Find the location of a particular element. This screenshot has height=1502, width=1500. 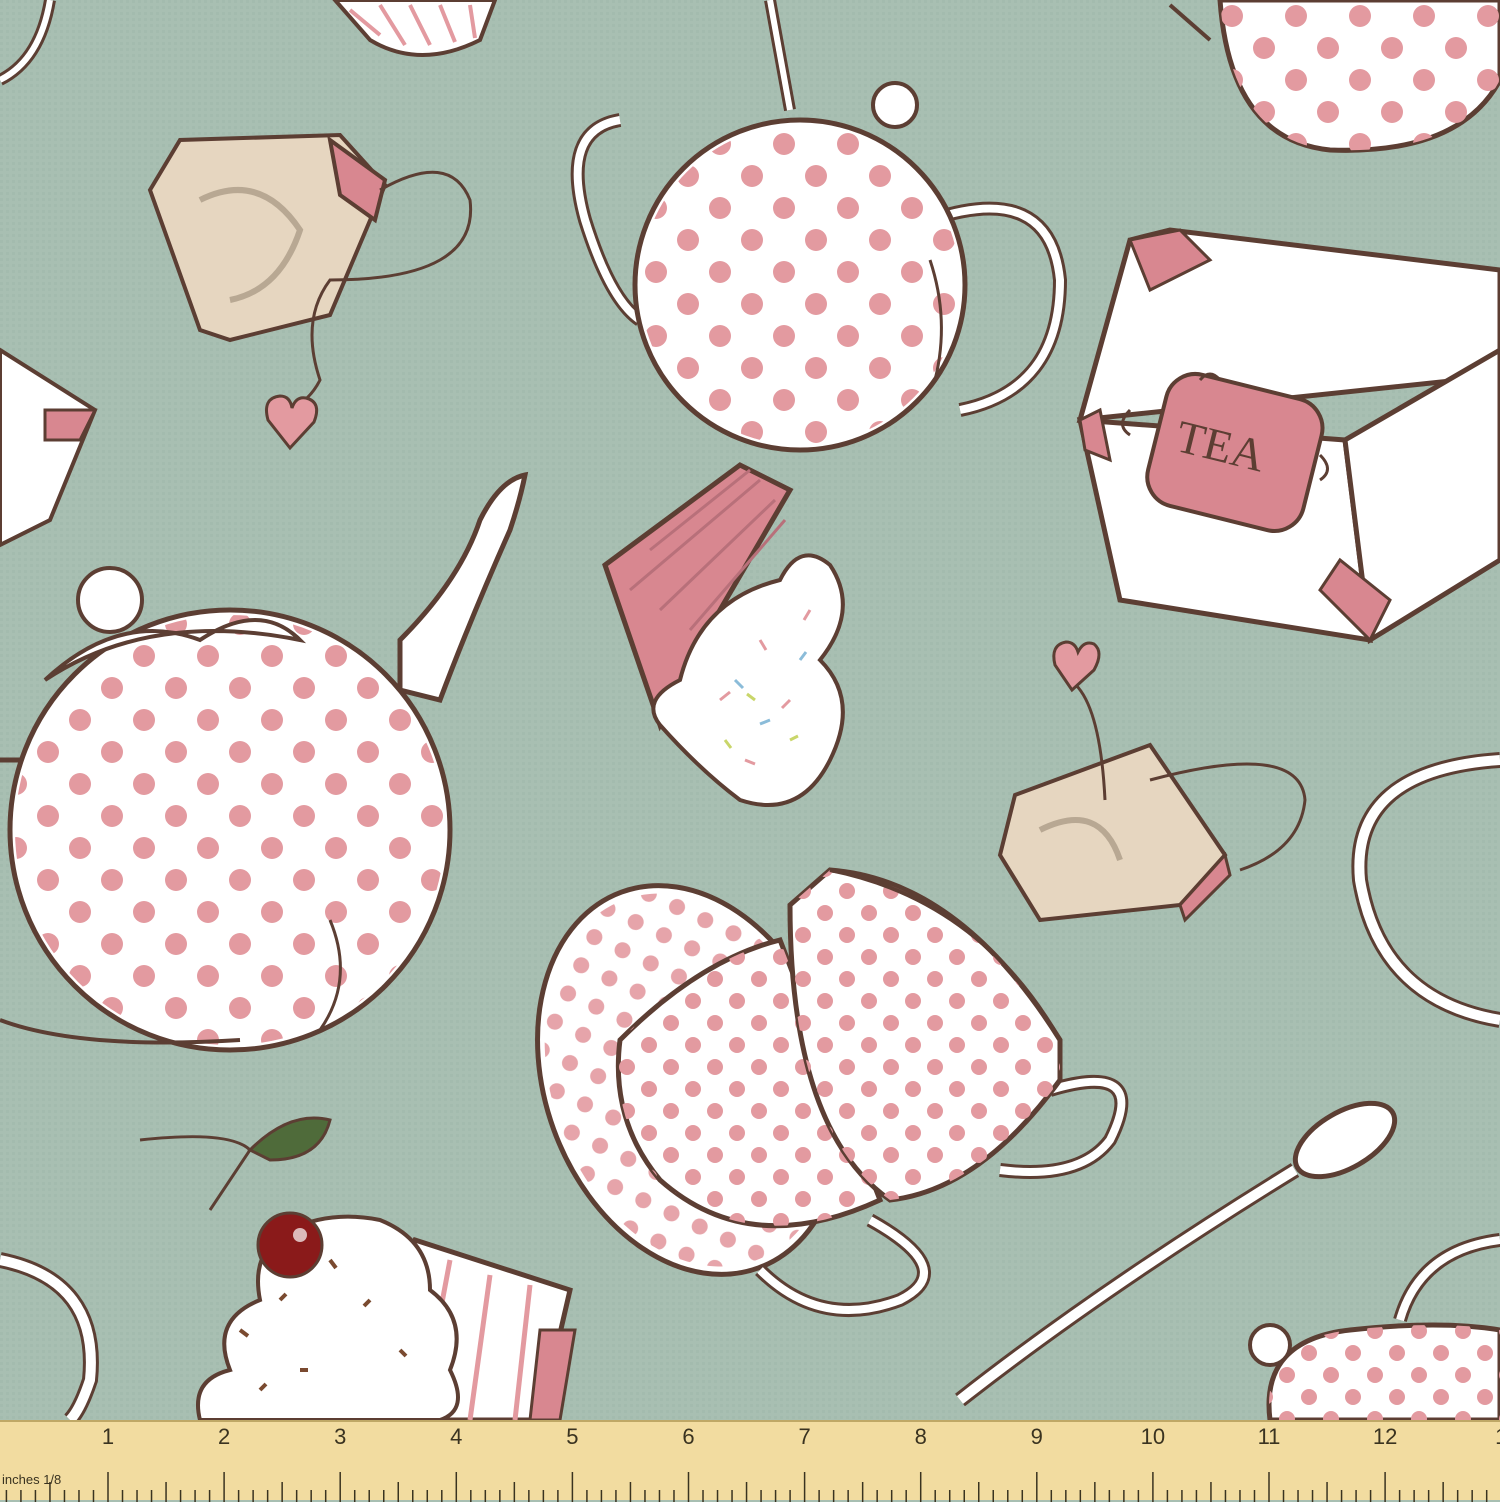

ruler-number: 8 is located at coordinates (920, 1436).